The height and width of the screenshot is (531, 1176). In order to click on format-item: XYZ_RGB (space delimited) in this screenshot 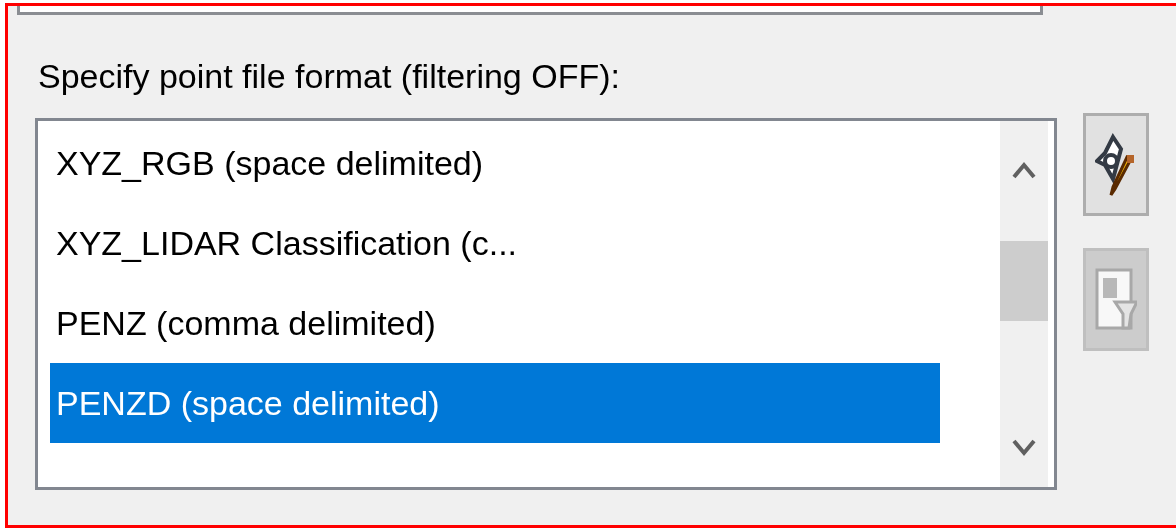, I will do `click(495, 163)`.